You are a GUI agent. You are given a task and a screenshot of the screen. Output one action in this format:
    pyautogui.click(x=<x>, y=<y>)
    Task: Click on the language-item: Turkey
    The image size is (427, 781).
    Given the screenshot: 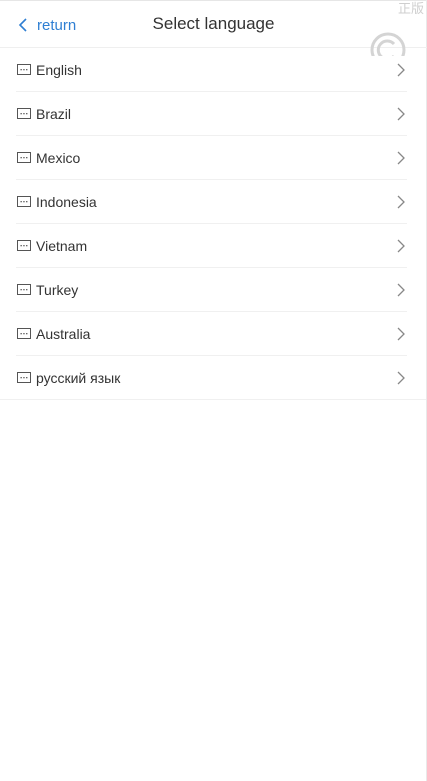 What is the action you would take?
    pyautogui.click(x=213, y=290)
    